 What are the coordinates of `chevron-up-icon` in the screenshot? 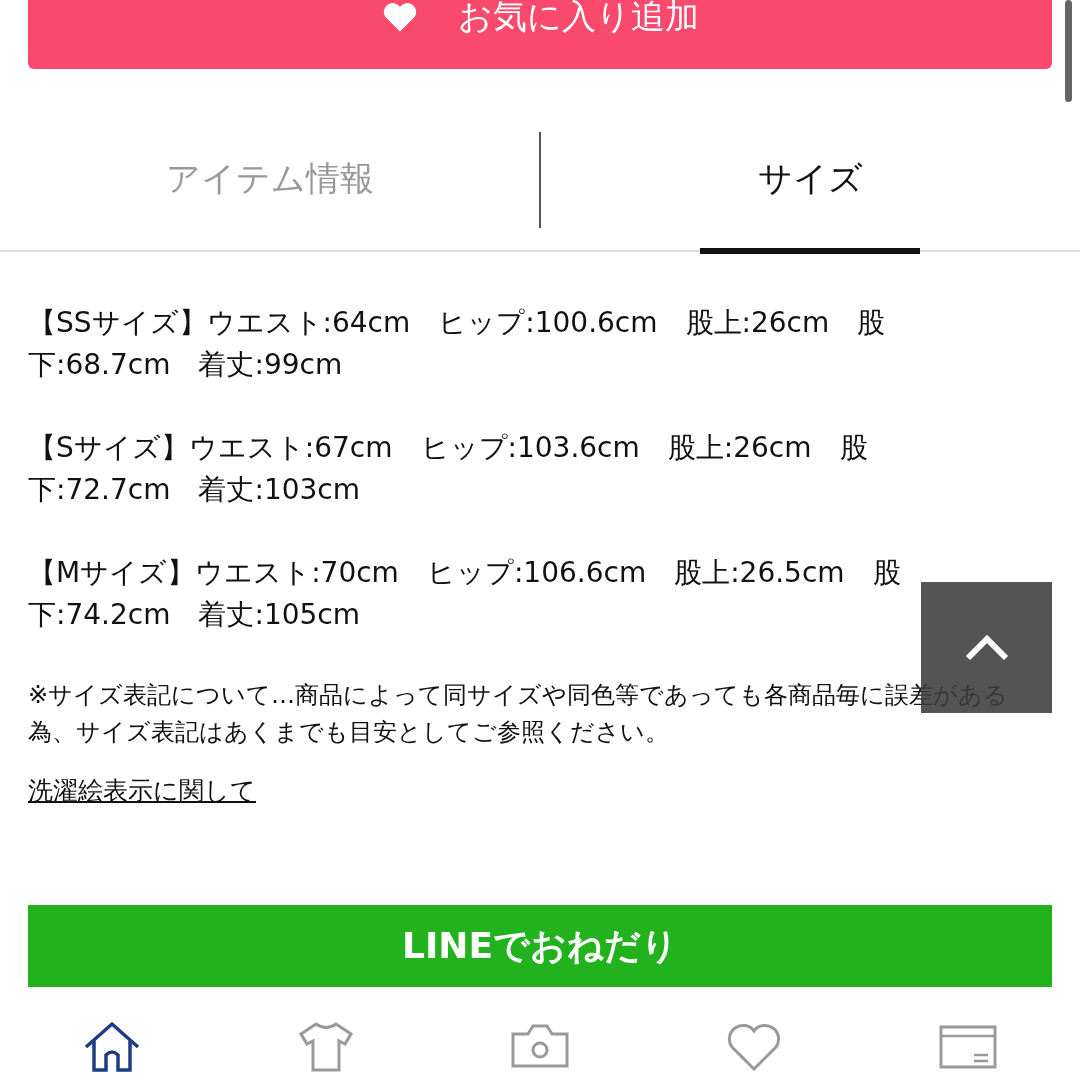 It's located at (986, 647).